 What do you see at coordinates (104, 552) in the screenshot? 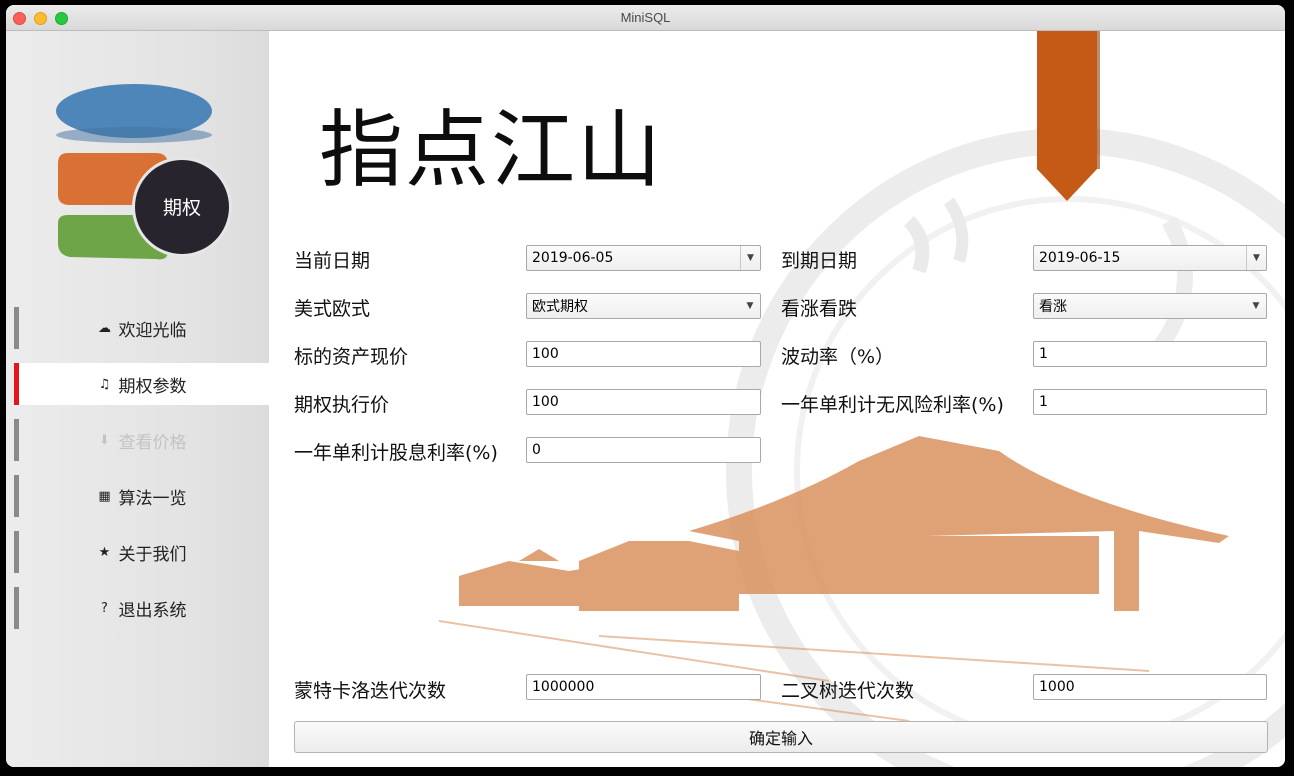
I see `star-icon: ★` at bounding box center [104, 552].